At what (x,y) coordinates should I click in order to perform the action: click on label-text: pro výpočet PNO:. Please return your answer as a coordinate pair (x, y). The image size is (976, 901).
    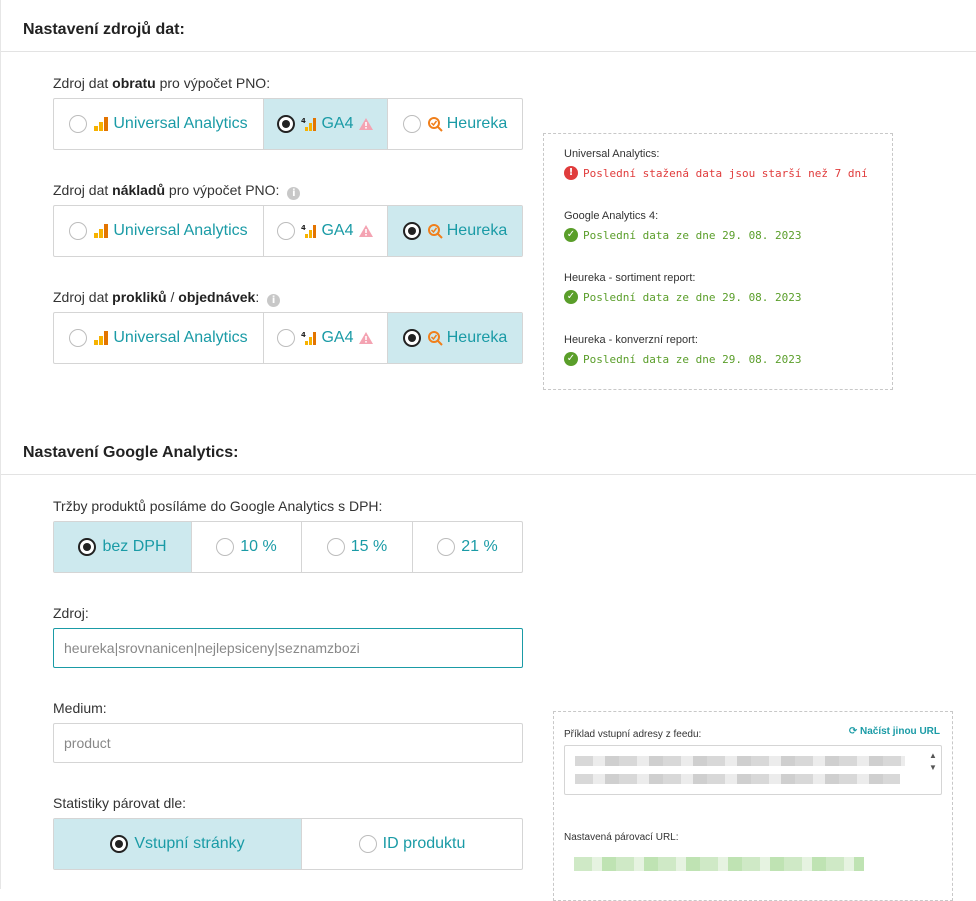
    Looking at the image, I should click on (213, 83).